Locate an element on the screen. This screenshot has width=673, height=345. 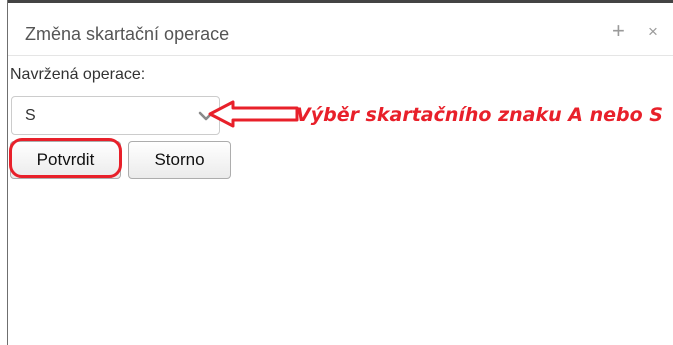
proposed-operation-select: S is located at coordinates (115, 115).